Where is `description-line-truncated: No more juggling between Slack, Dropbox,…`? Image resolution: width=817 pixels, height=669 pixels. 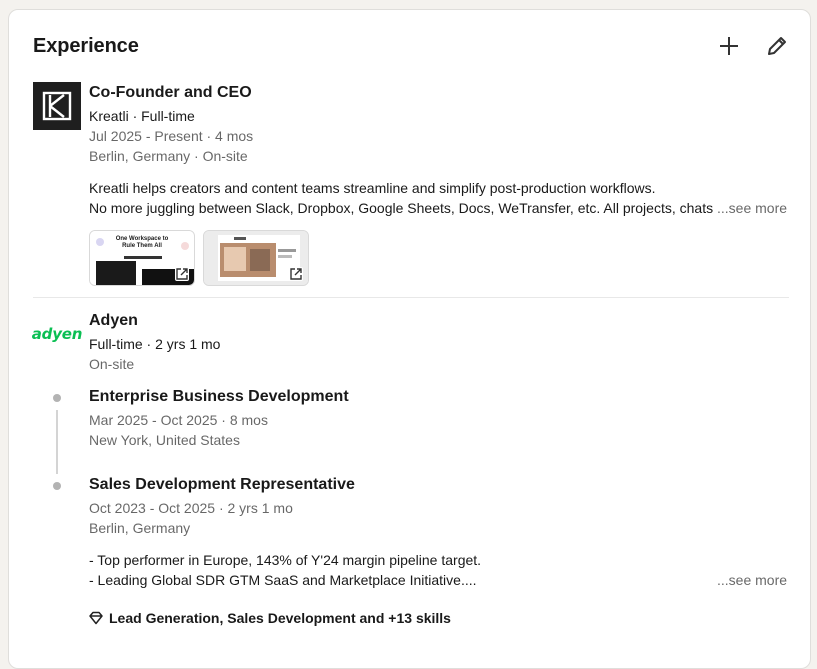 description-line-truncated: No more juggling between Slack, Dropbox,… is located at coordinates (402, 208).